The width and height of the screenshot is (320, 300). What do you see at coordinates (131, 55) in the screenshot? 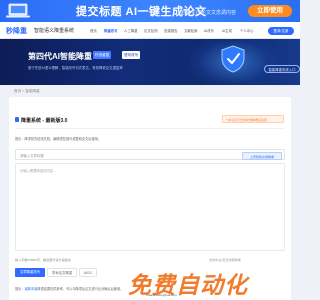
I see `hero-tag-rewrite: 语句改写` at bounding box center [131, 55].